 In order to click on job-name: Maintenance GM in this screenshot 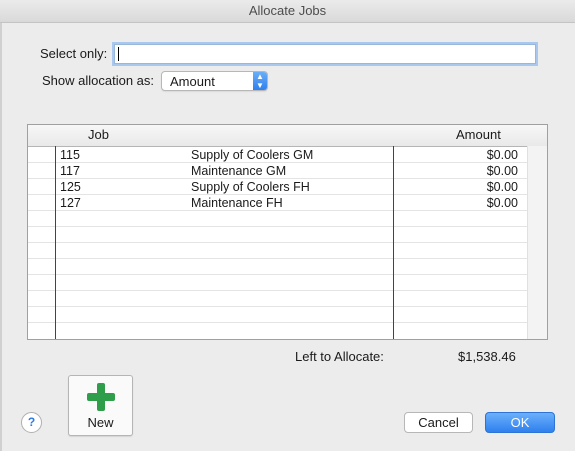, I will do `click(239, 171)`.